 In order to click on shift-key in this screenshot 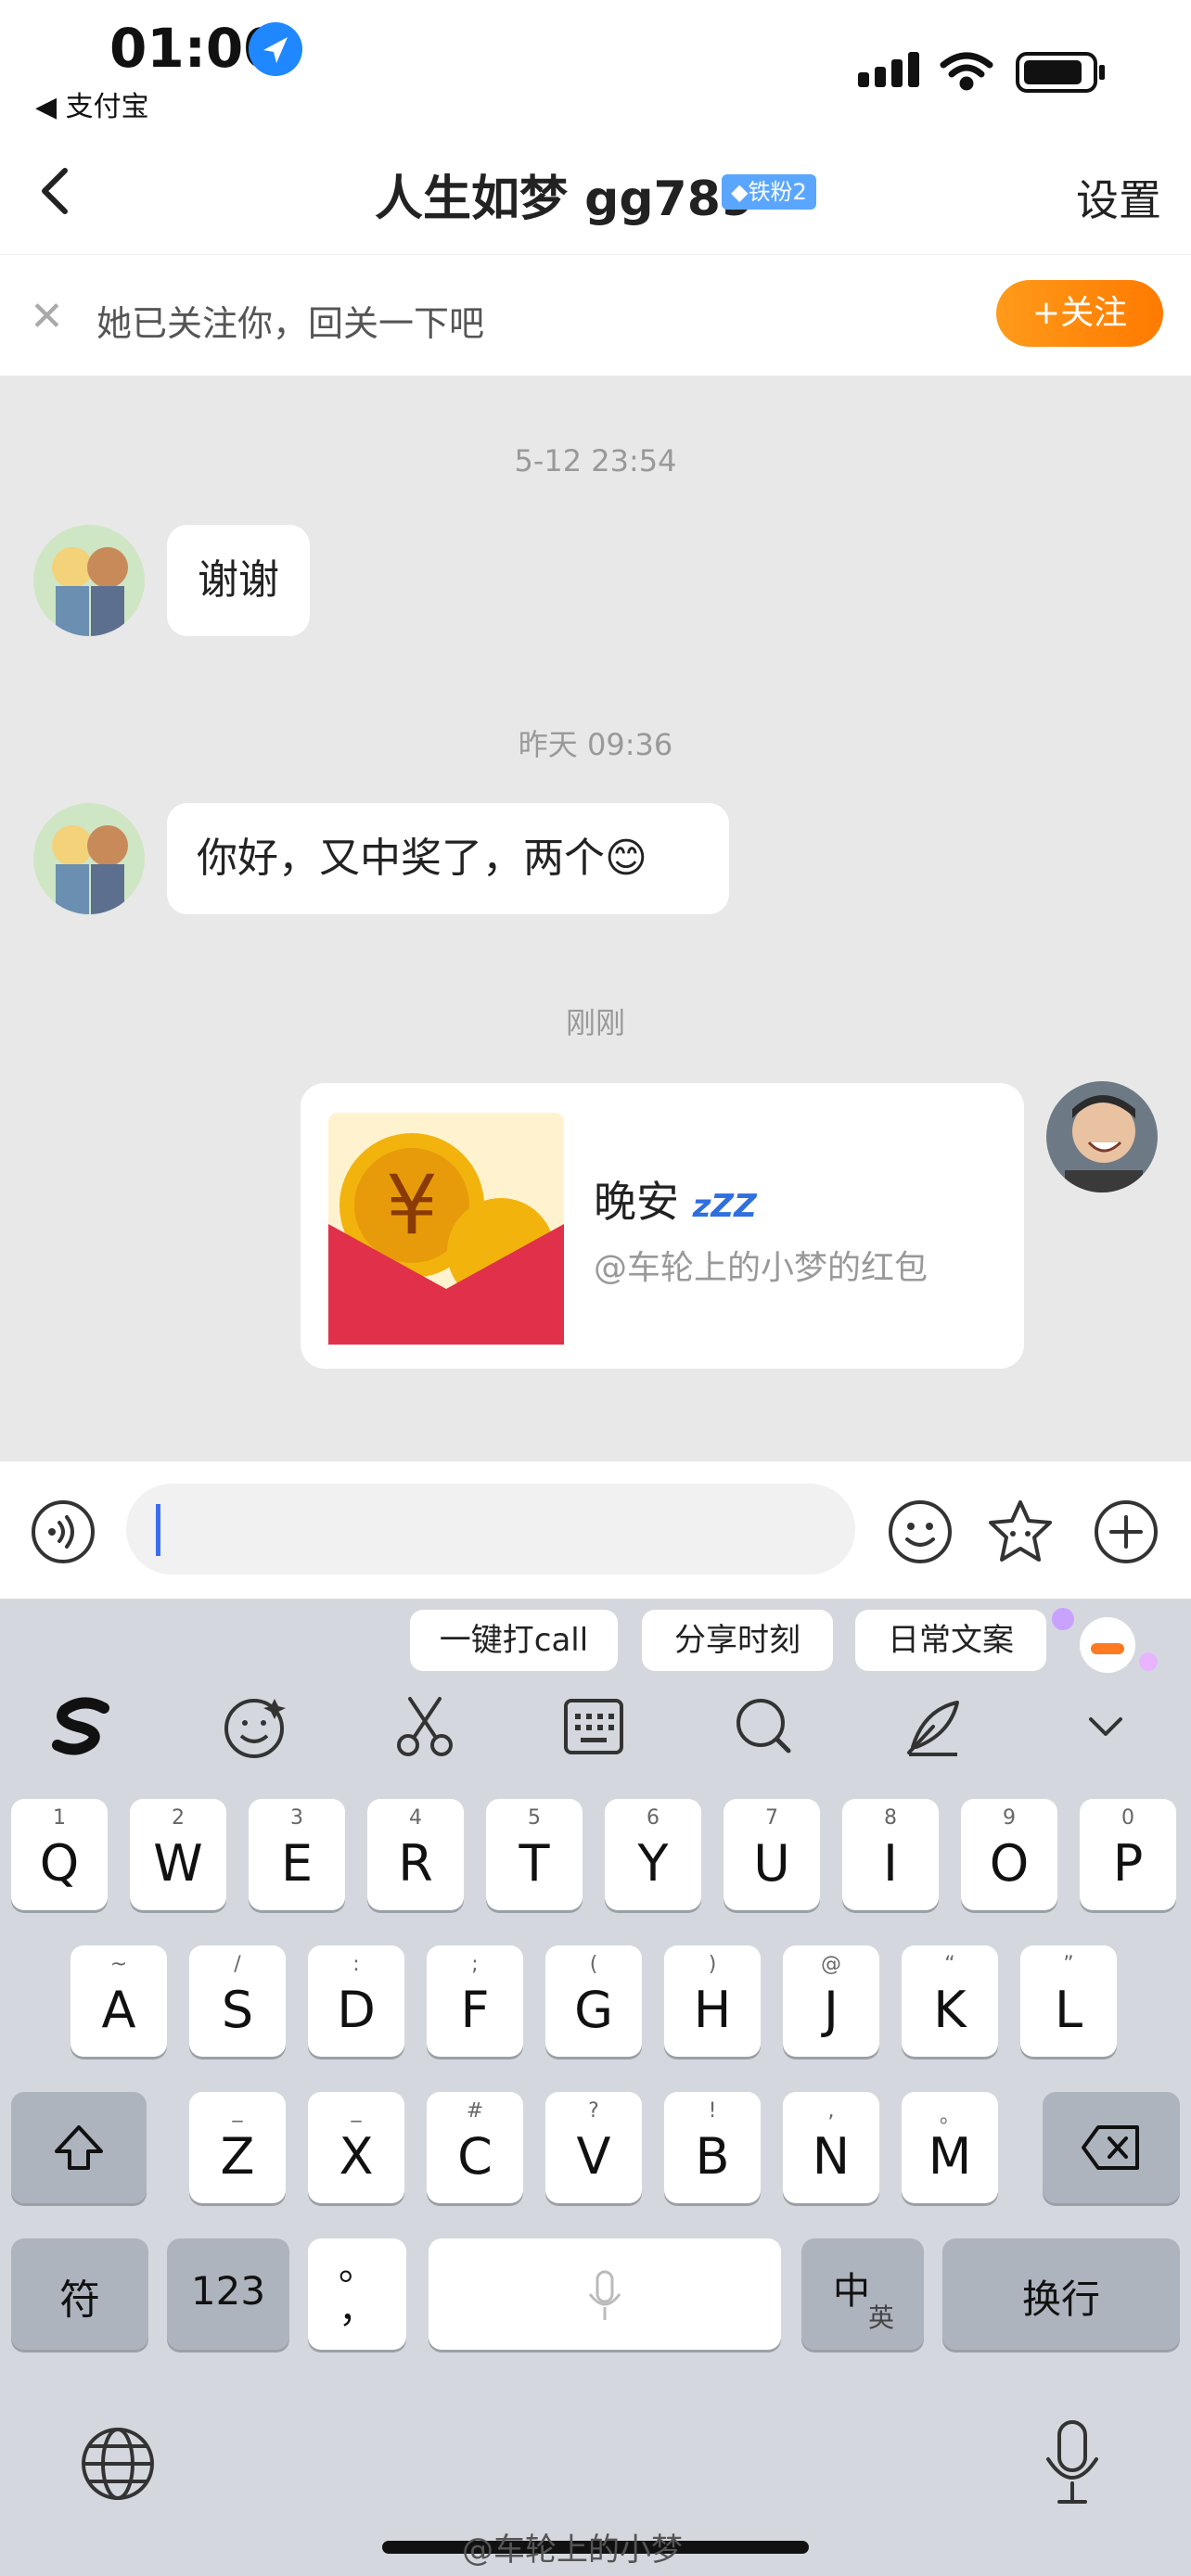, I will do `click(79, 2147)`.